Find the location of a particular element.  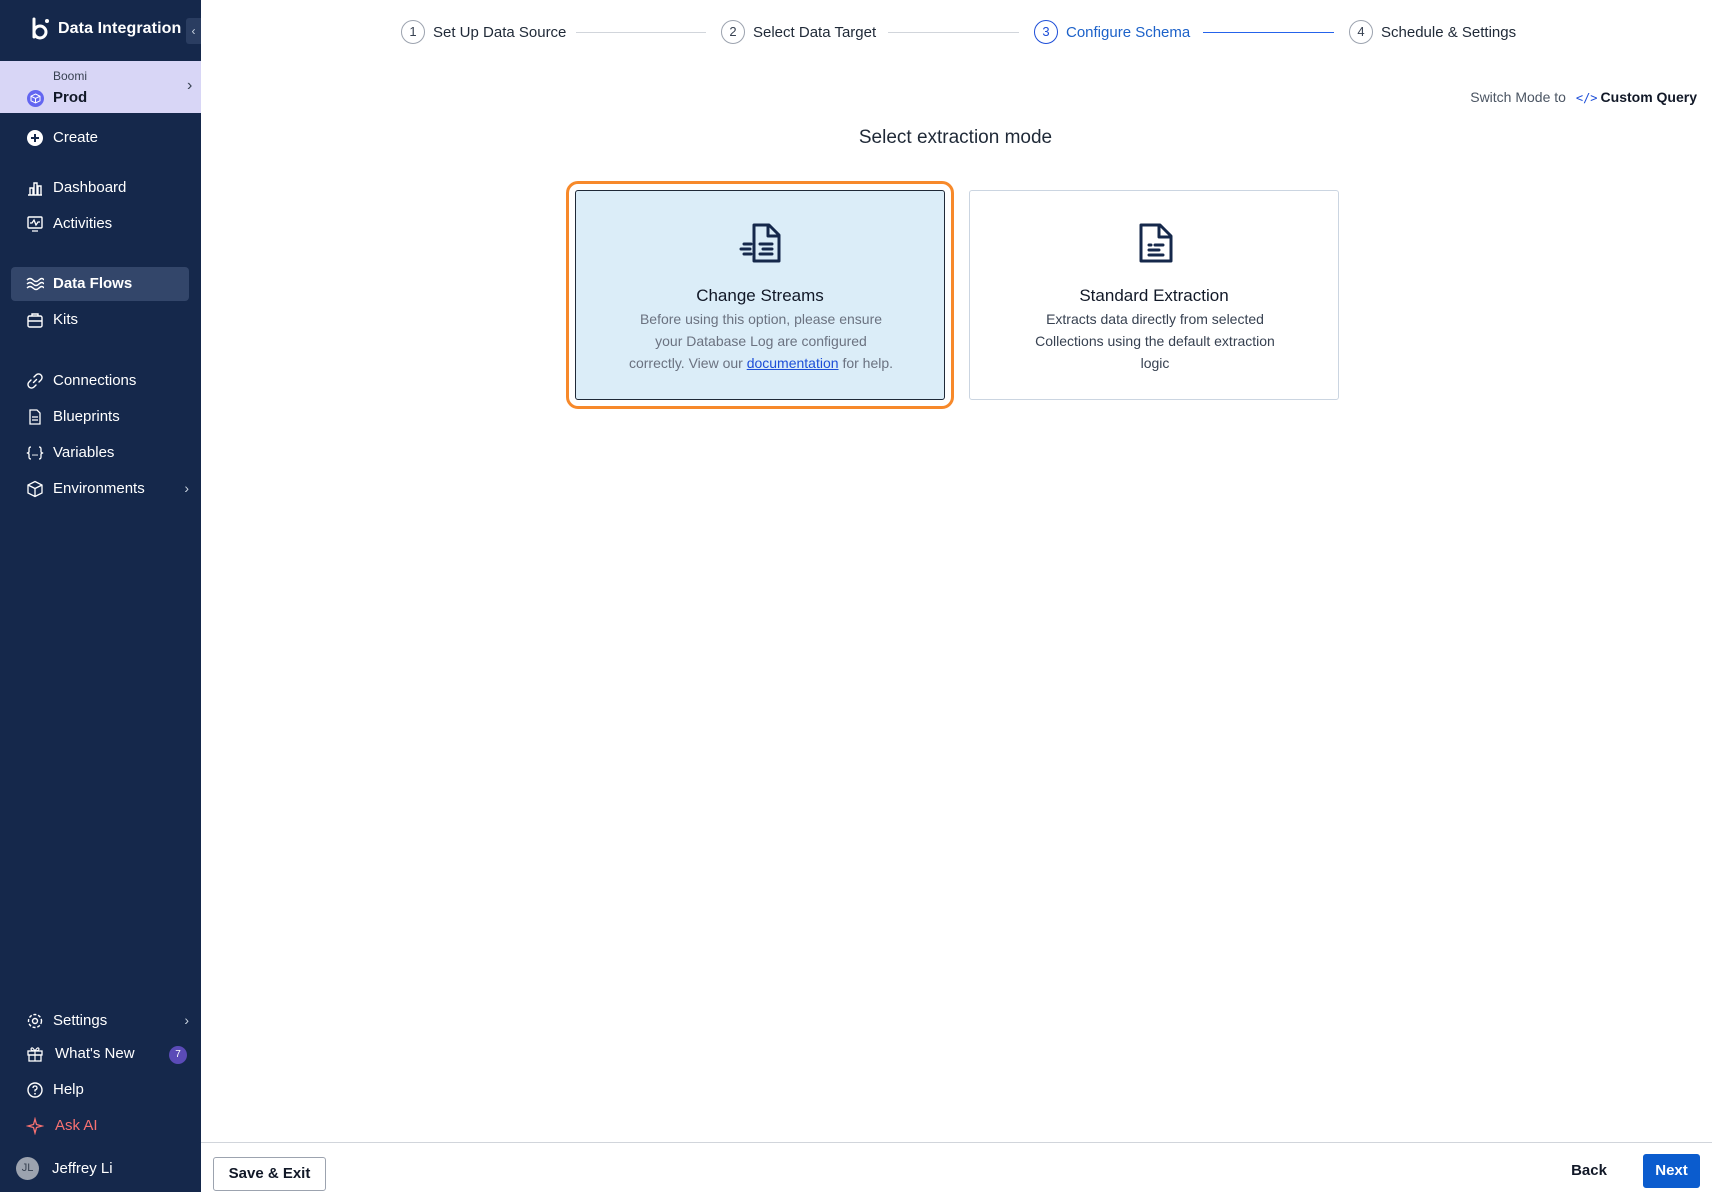

environment-name: Prod is located at coordinates (70, 97).